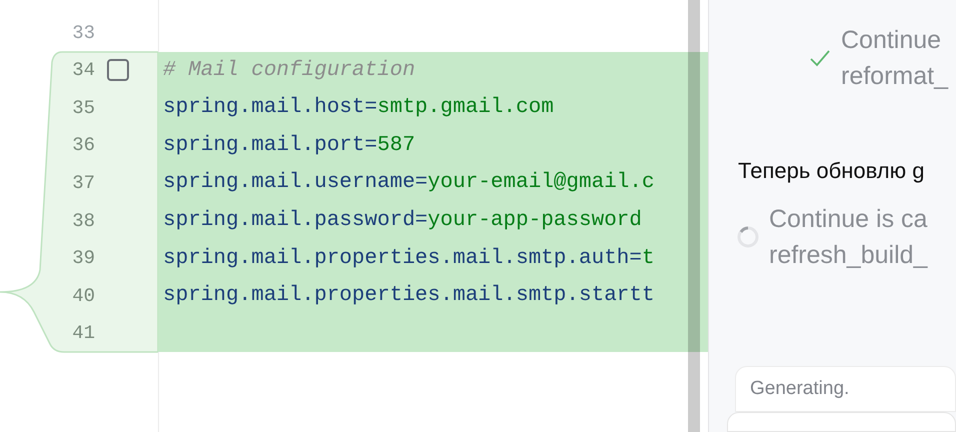 The width and height of the screenshot is (956, 432). I want to click on code-line: spring.mail.username=your-email@gmail.c, so click(408, 183).